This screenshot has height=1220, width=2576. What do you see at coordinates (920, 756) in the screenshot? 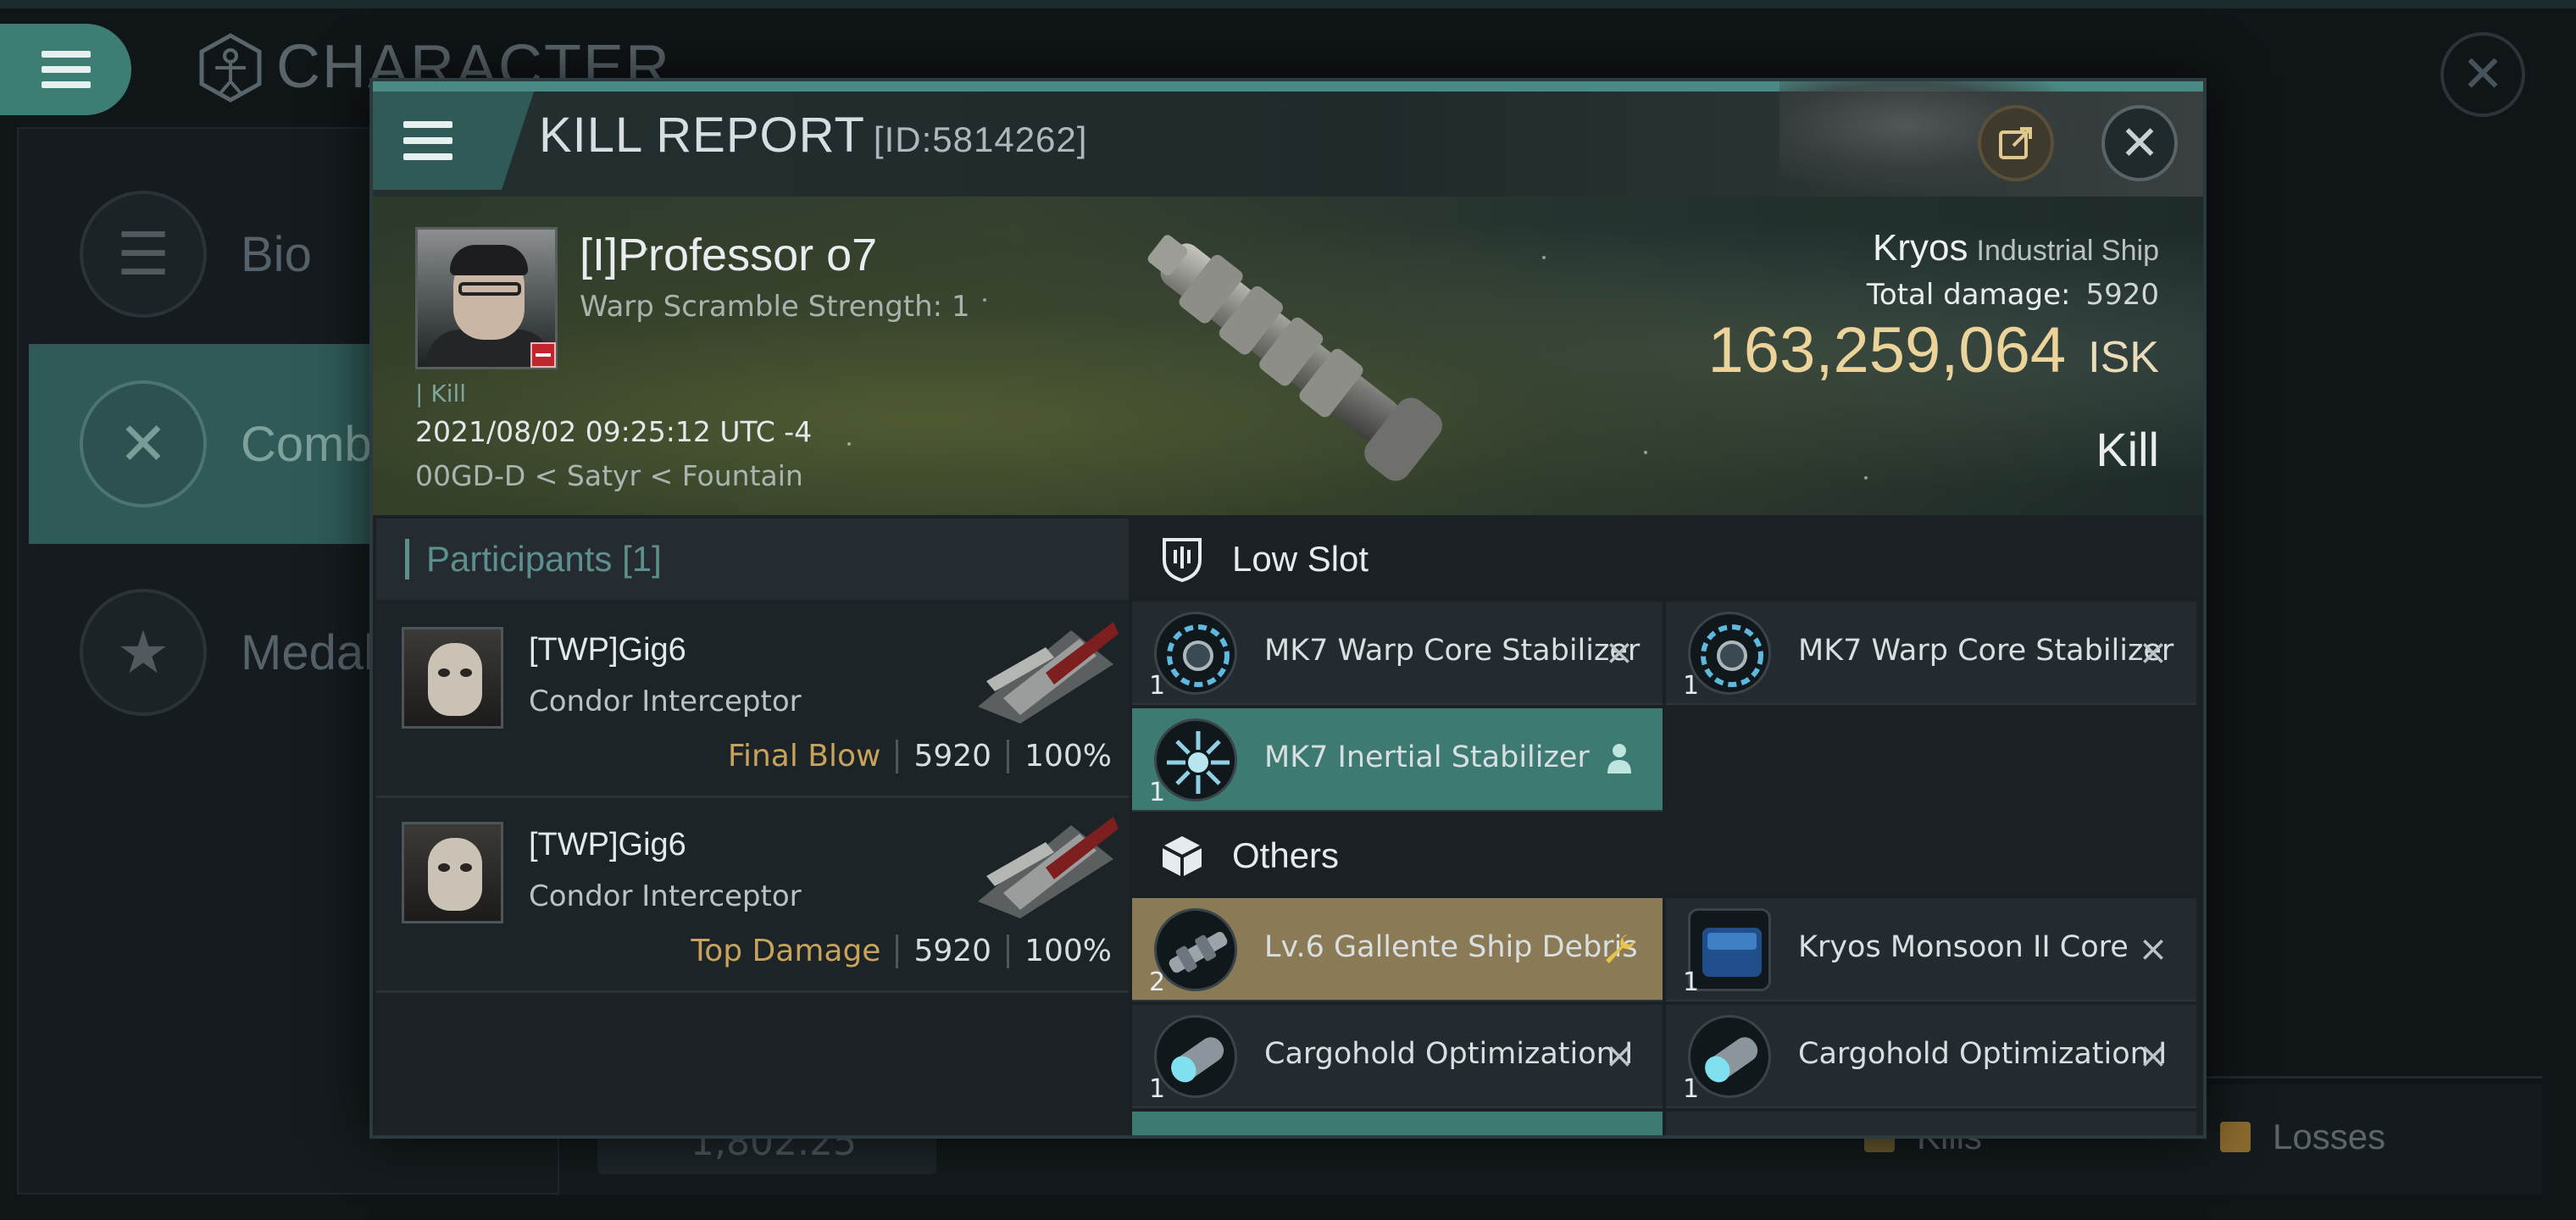
I see `participant-stats: Final Blow 5920 100%` at bounding box center [920, 756].